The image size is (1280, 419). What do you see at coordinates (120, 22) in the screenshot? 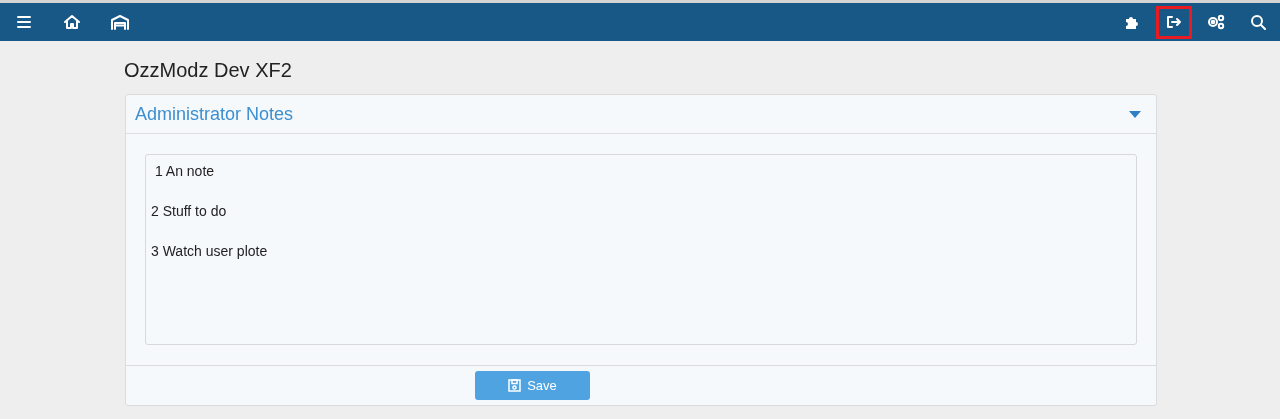
I see `garage-icon` at bounding box center [120, 22].